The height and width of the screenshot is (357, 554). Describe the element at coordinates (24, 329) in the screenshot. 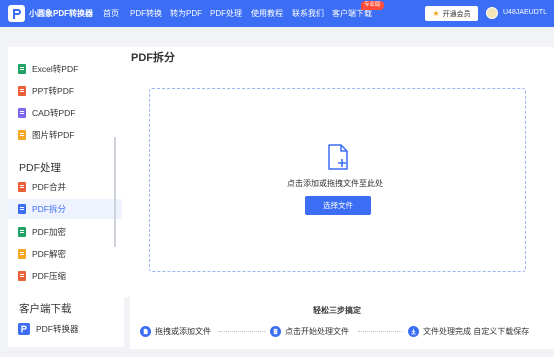

I see `pdf-app-icon` at that location.